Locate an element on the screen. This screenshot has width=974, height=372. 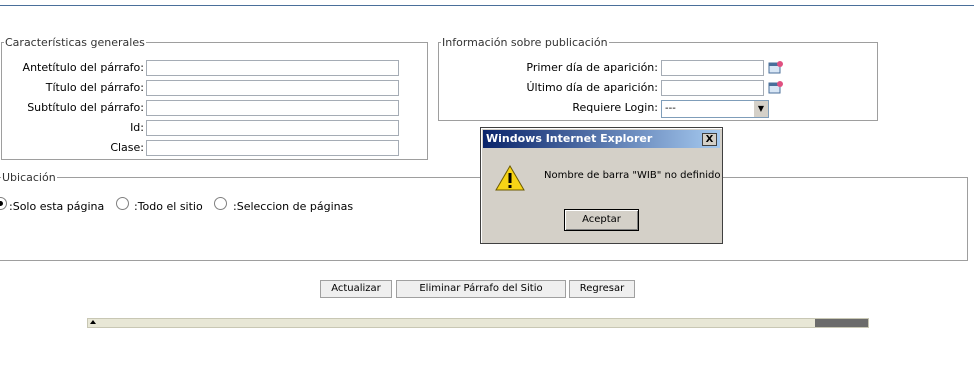
first-day-row: Primer día de aparición: is located at coordinates (549, 68).